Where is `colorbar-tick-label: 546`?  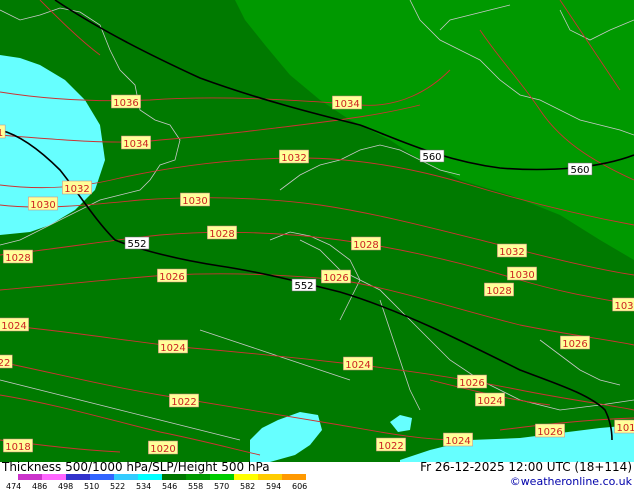 colorbar-tick-label: 546 is located at coordinates (169, 486).